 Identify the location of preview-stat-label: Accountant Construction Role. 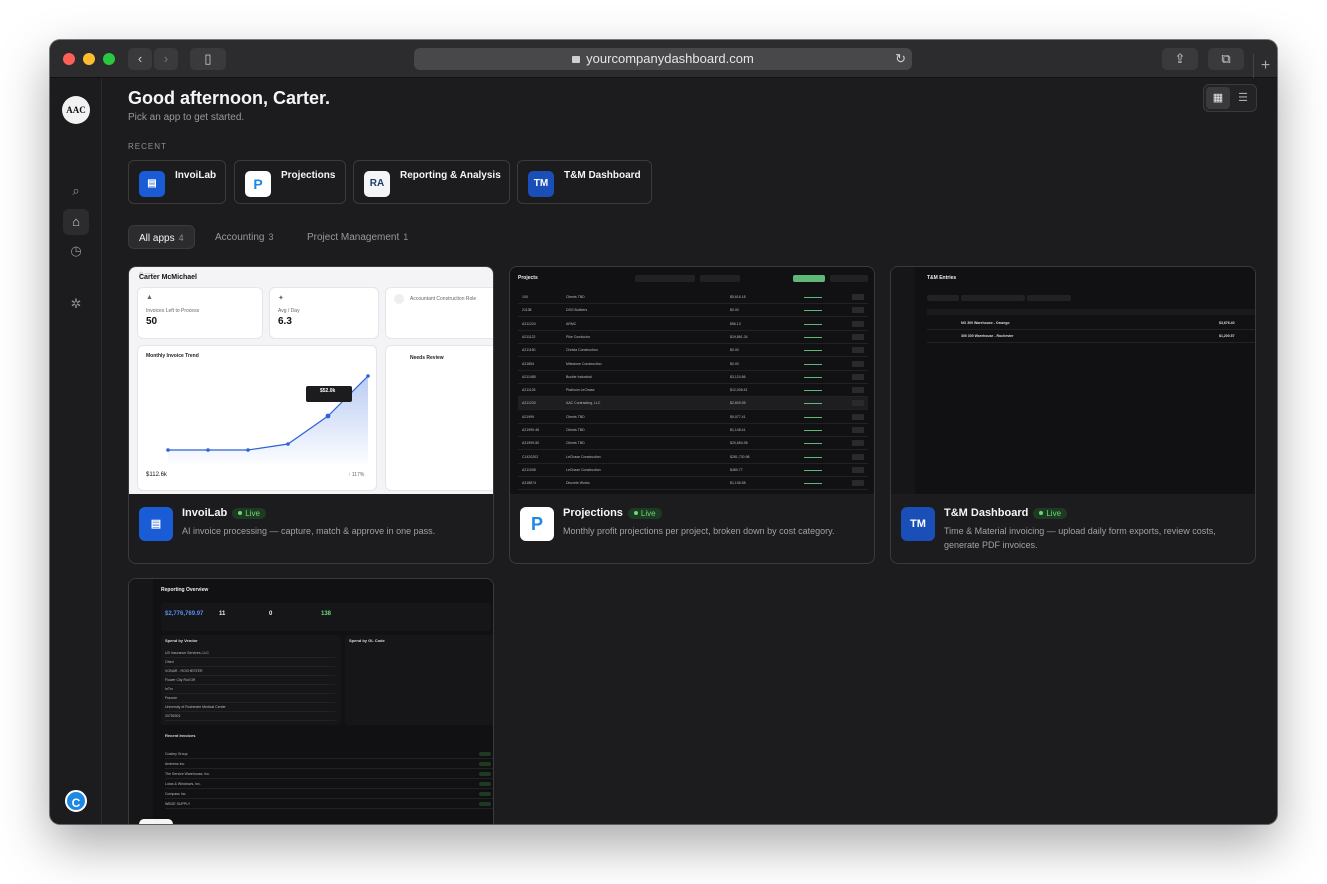
(443, 299).